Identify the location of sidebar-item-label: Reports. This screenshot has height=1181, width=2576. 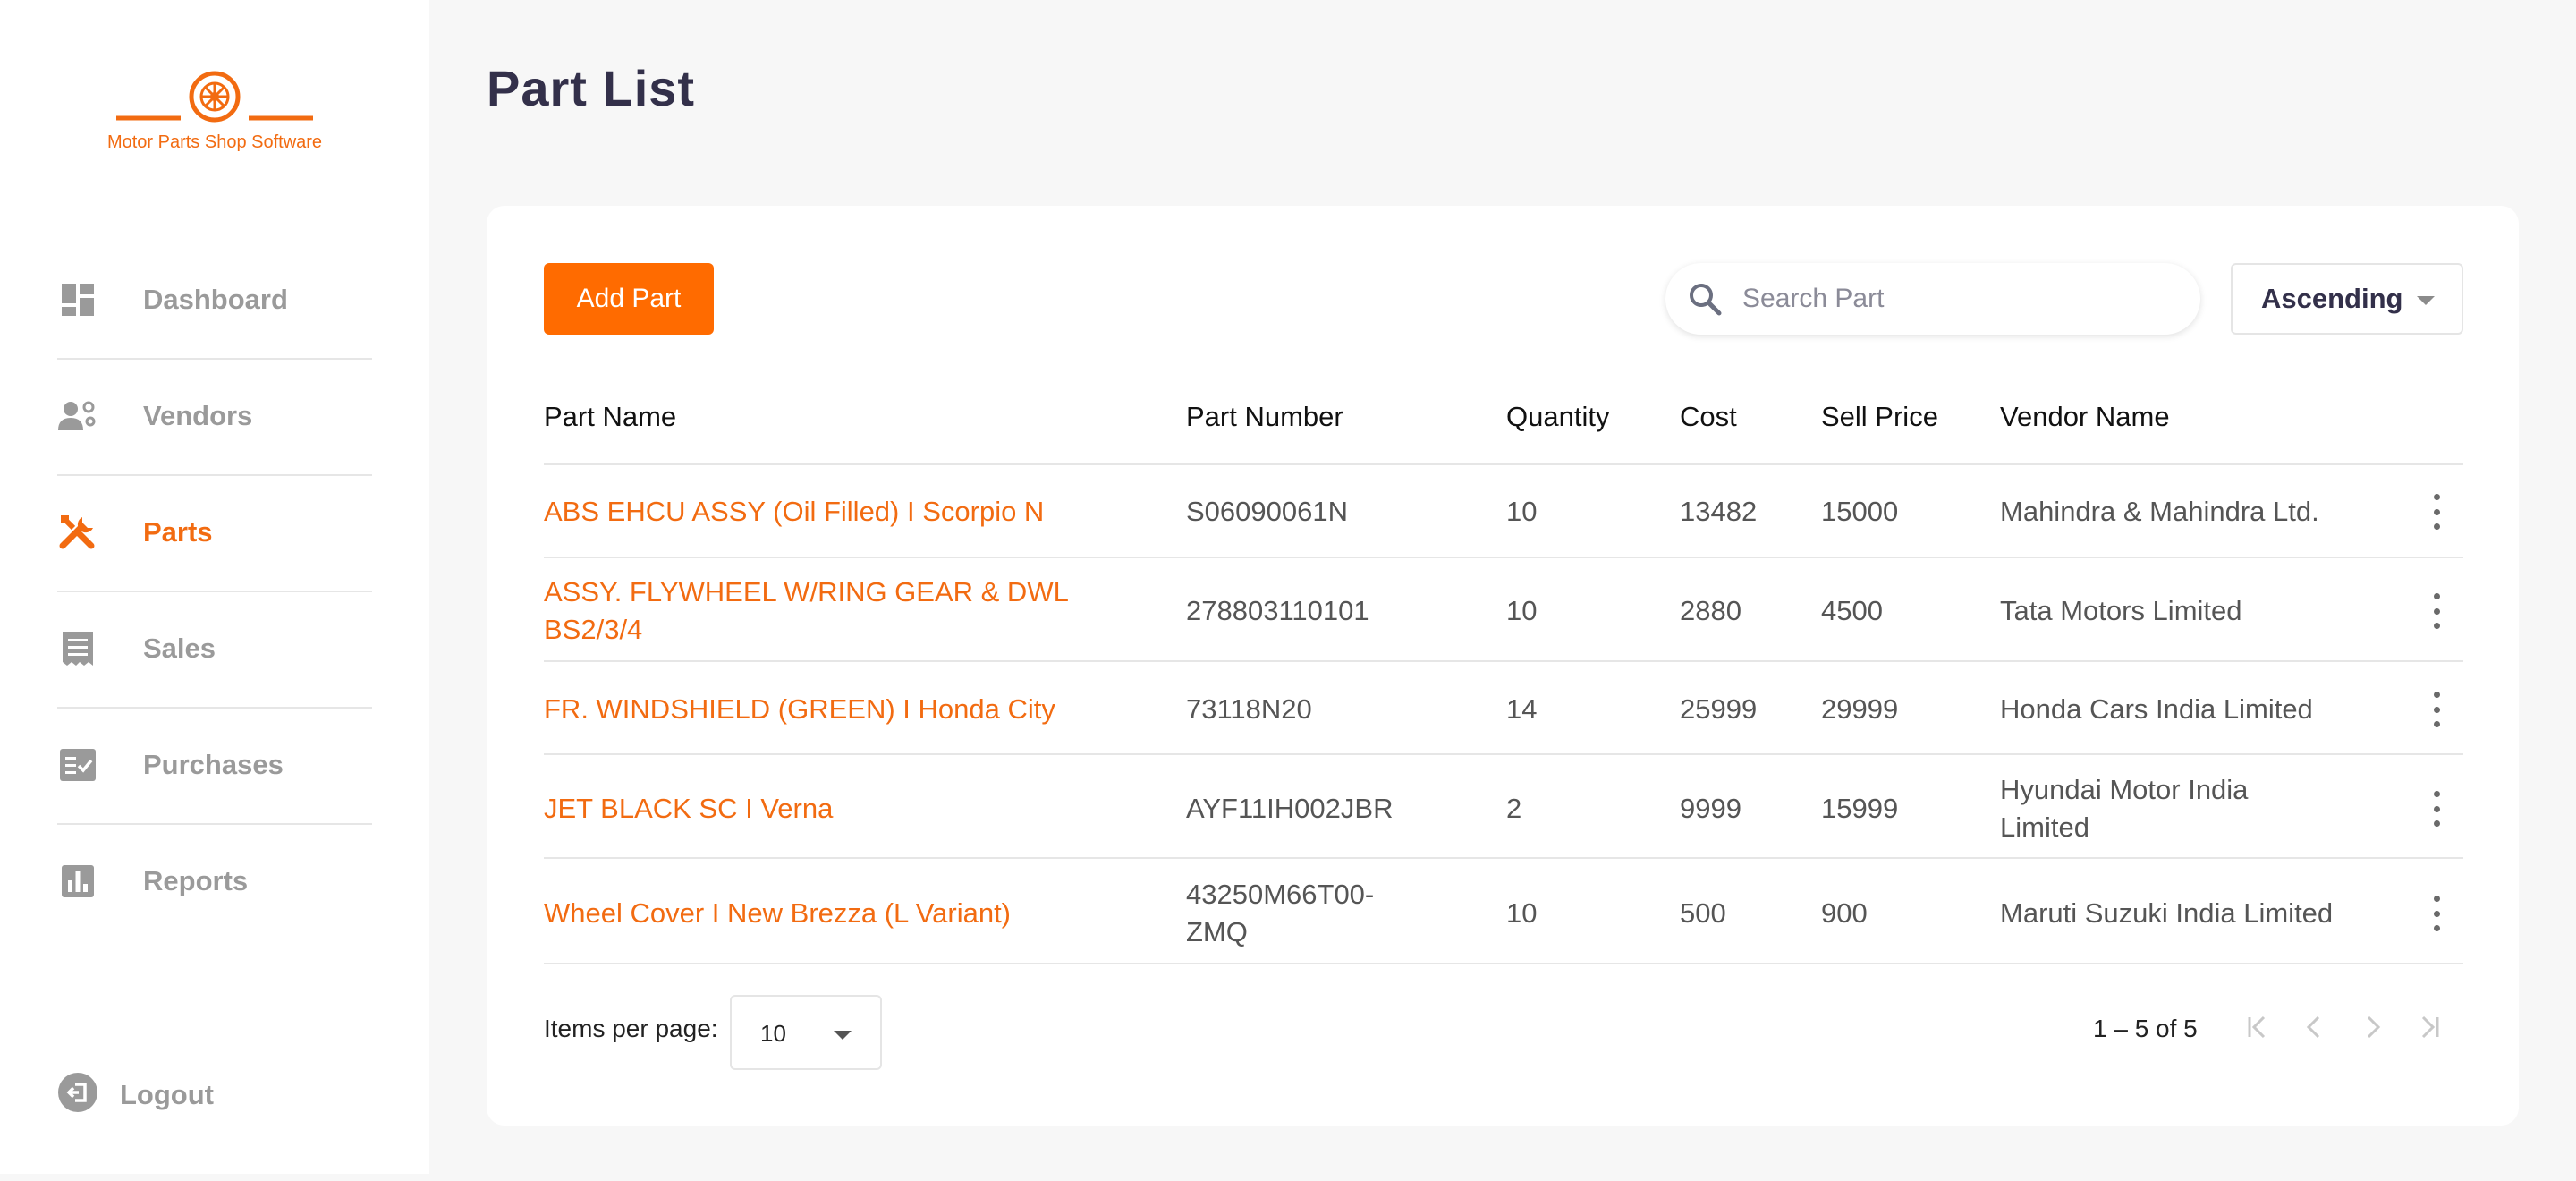
(196, 880).